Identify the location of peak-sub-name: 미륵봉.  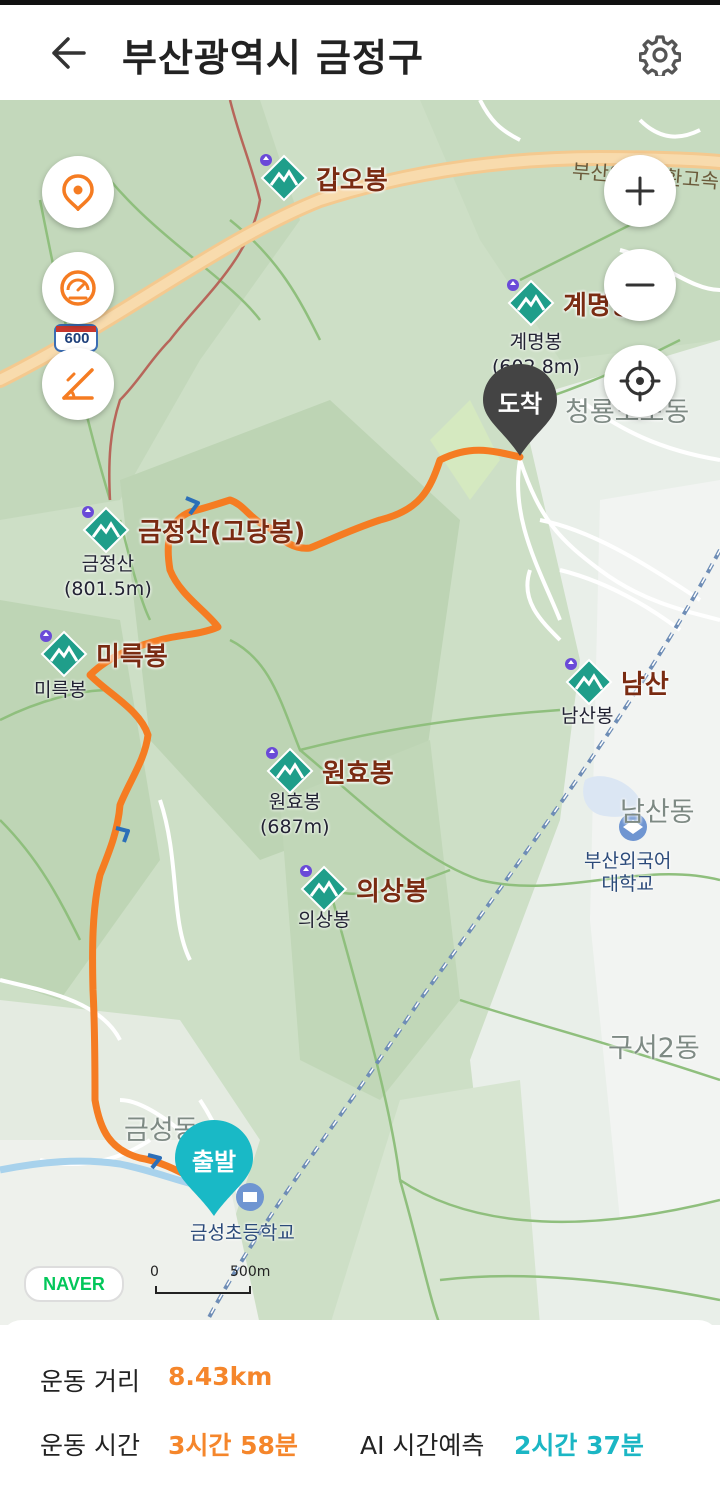
(60, 690).